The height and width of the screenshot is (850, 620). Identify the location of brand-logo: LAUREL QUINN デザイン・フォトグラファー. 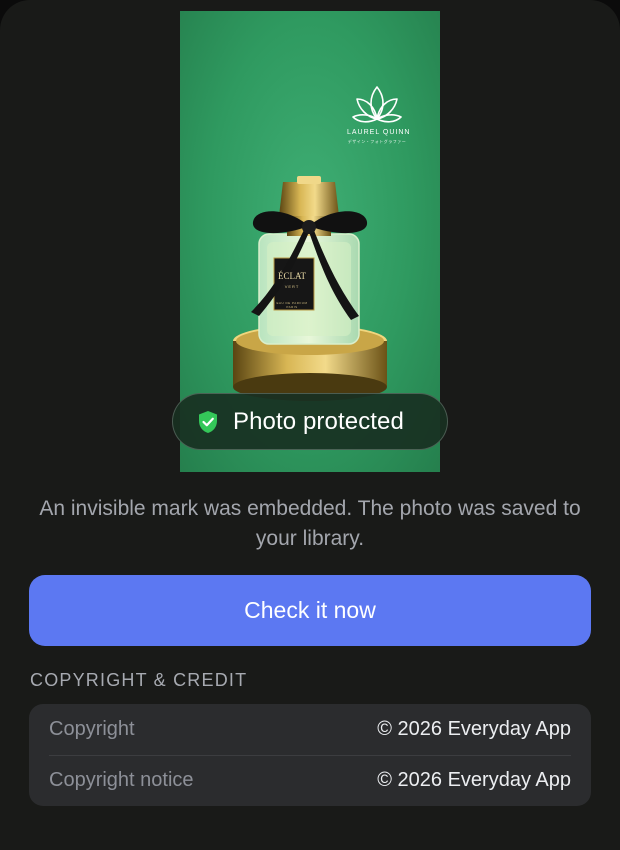
(379, 118).